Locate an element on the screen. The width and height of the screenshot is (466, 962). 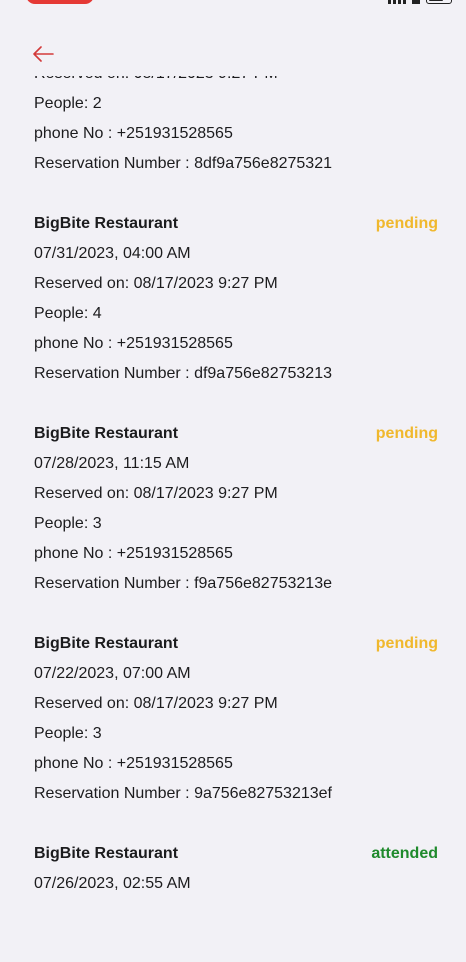
reservation-number: Reservation Number : 9a756e82753213ef is located at coordinates (183, 793).